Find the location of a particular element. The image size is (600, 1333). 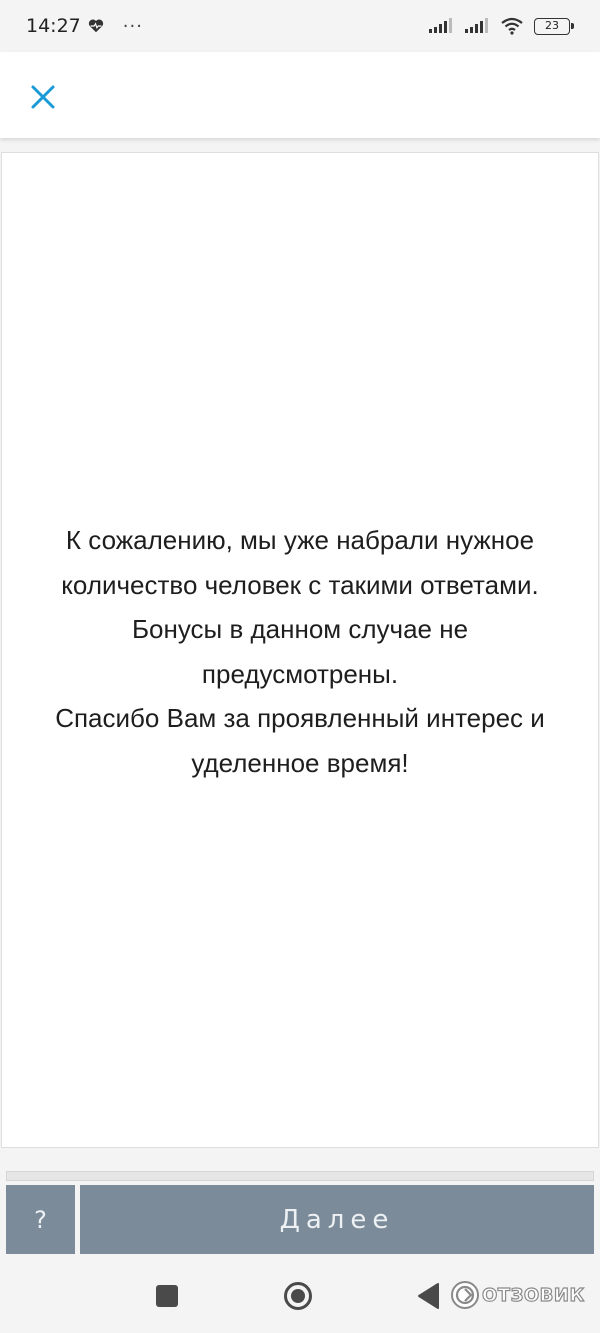

message-line: предусмотрены. is located at coordinates (300, 673).